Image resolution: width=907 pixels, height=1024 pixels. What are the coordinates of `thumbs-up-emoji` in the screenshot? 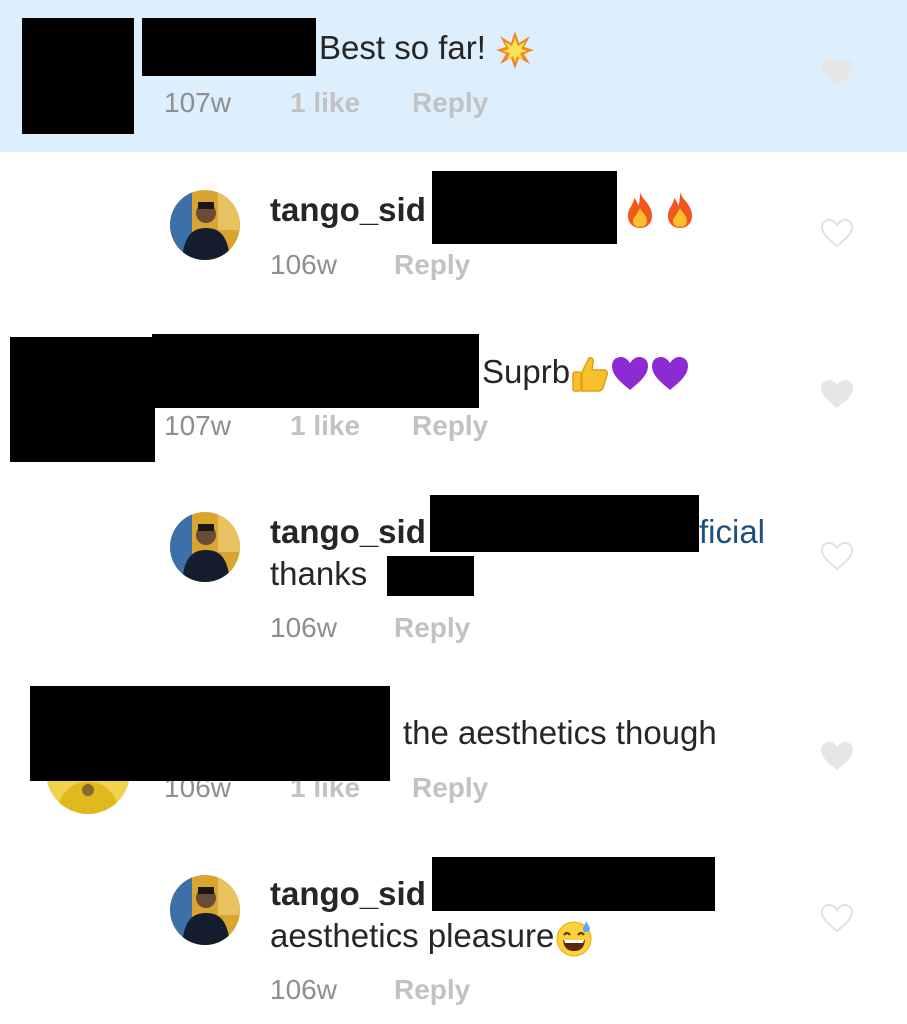 It's located at (590, 375).